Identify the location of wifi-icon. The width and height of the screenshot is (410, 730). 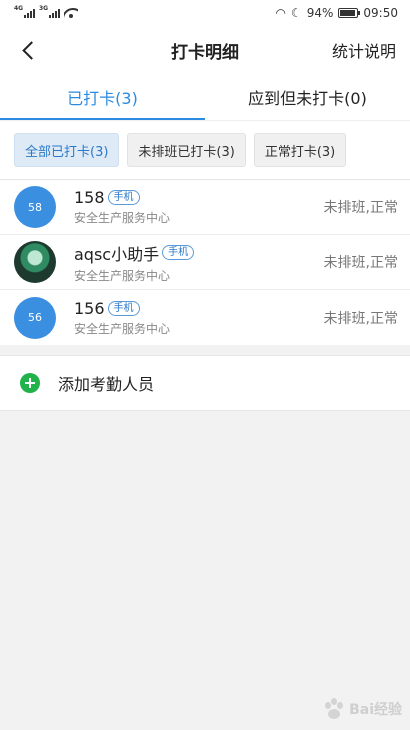
(71, 13).